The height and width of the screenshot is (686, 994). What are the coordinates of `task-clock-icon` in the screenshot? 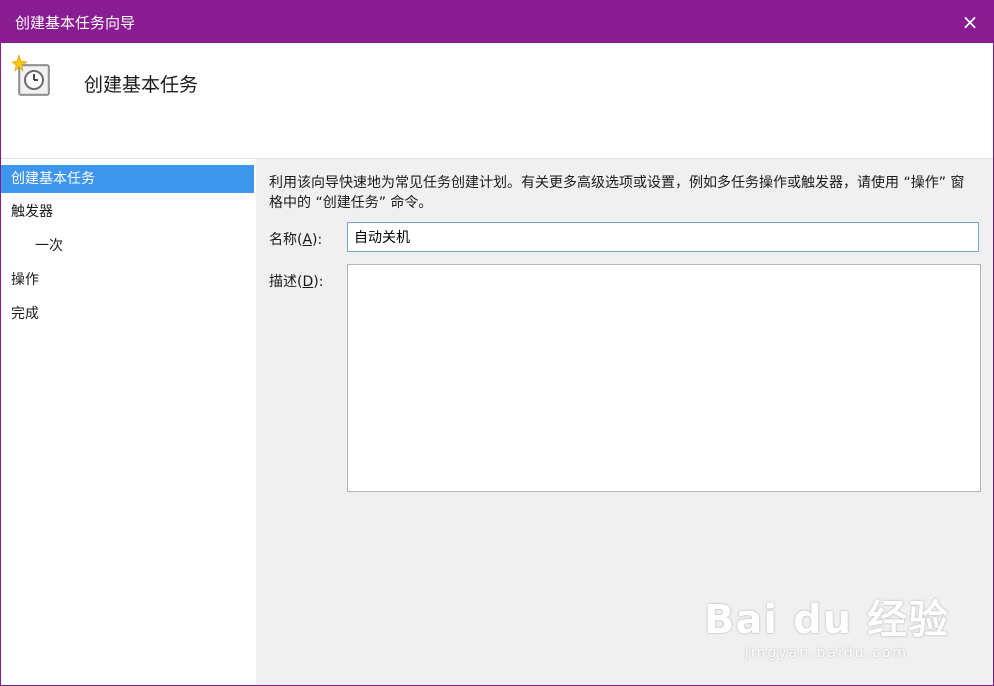 It's located at (30, 75).